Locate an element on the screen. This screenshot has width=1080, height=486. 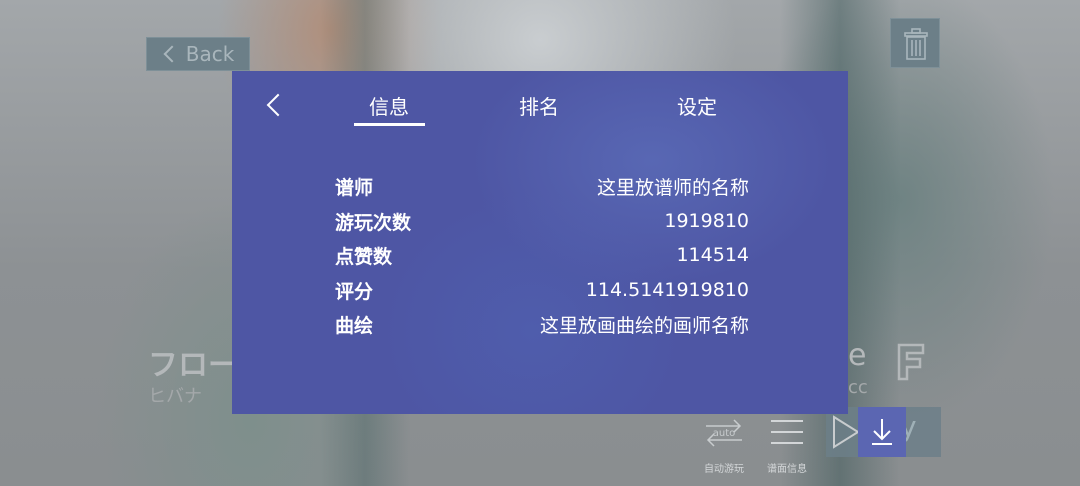
info-row-play-count: 游玩次数 1919810 is located at coordinates (542, 221).